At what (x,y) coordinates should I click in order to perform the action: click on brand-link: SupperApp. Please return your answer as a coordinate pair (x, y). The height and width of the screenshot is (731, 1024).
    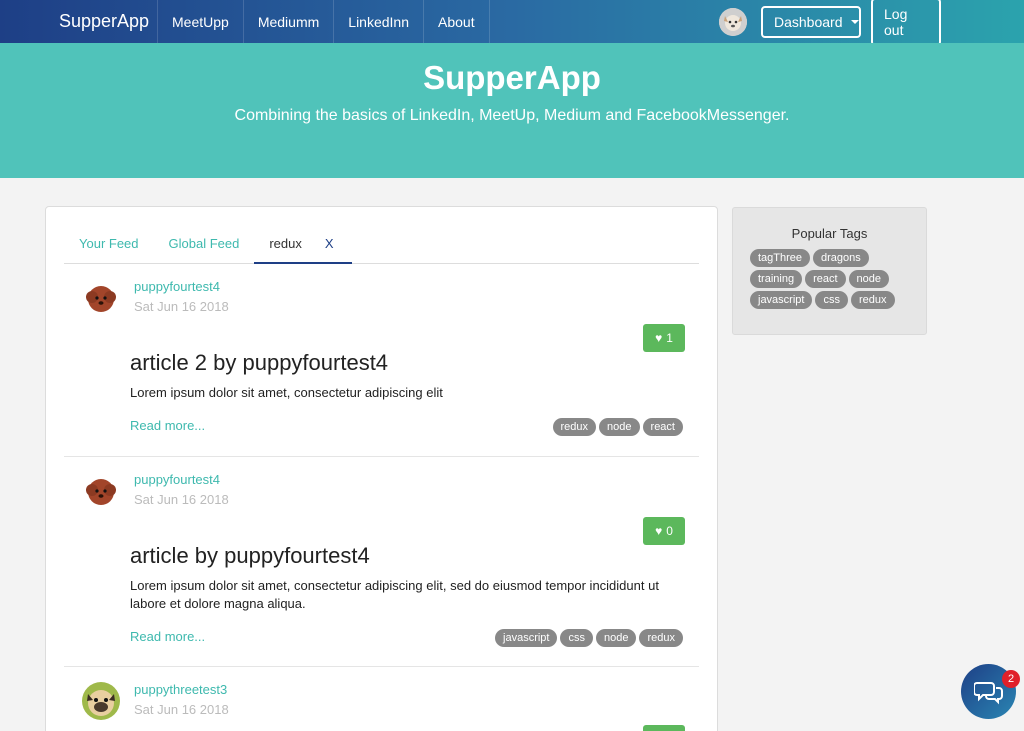
    Looking at the image, I should click on (79, 21).